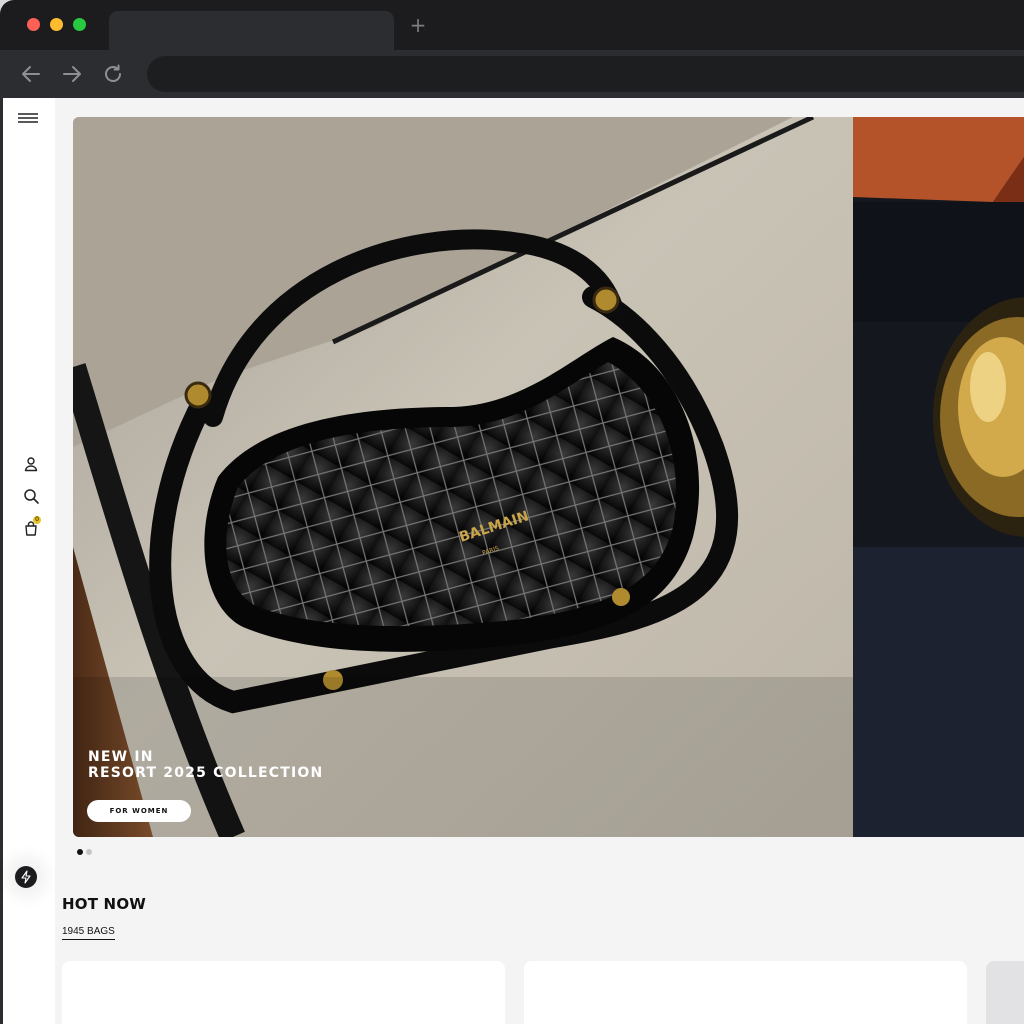 Image resolution: width=1024 pixels, height=1024 pixels. I want to click on bags-category-link: 1945 BAGS, so click(88, 933).